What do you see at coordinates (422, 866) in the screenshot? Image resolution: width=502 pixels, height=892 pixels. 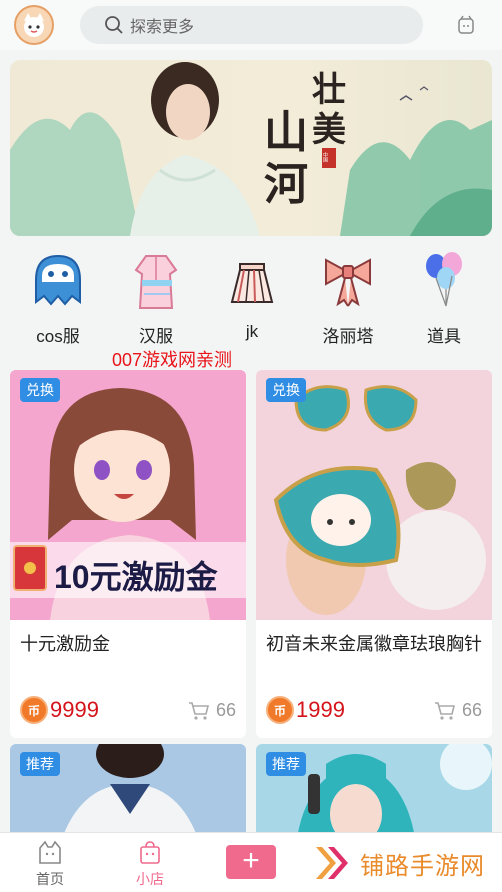 I see `site-watermark-text: 铺路手游网` at bounding box center [422, 866].